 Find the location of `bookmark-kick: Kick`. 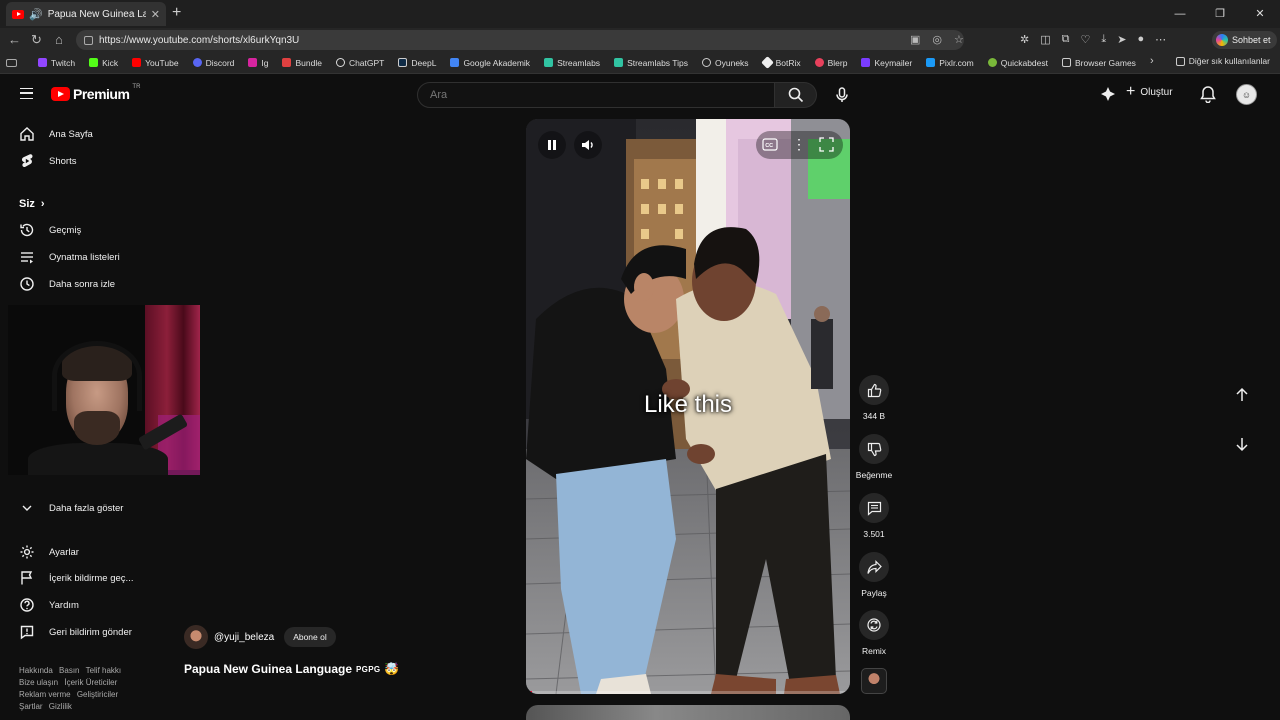

bookmark-kick: Kick is located at coordinates (103, 63).